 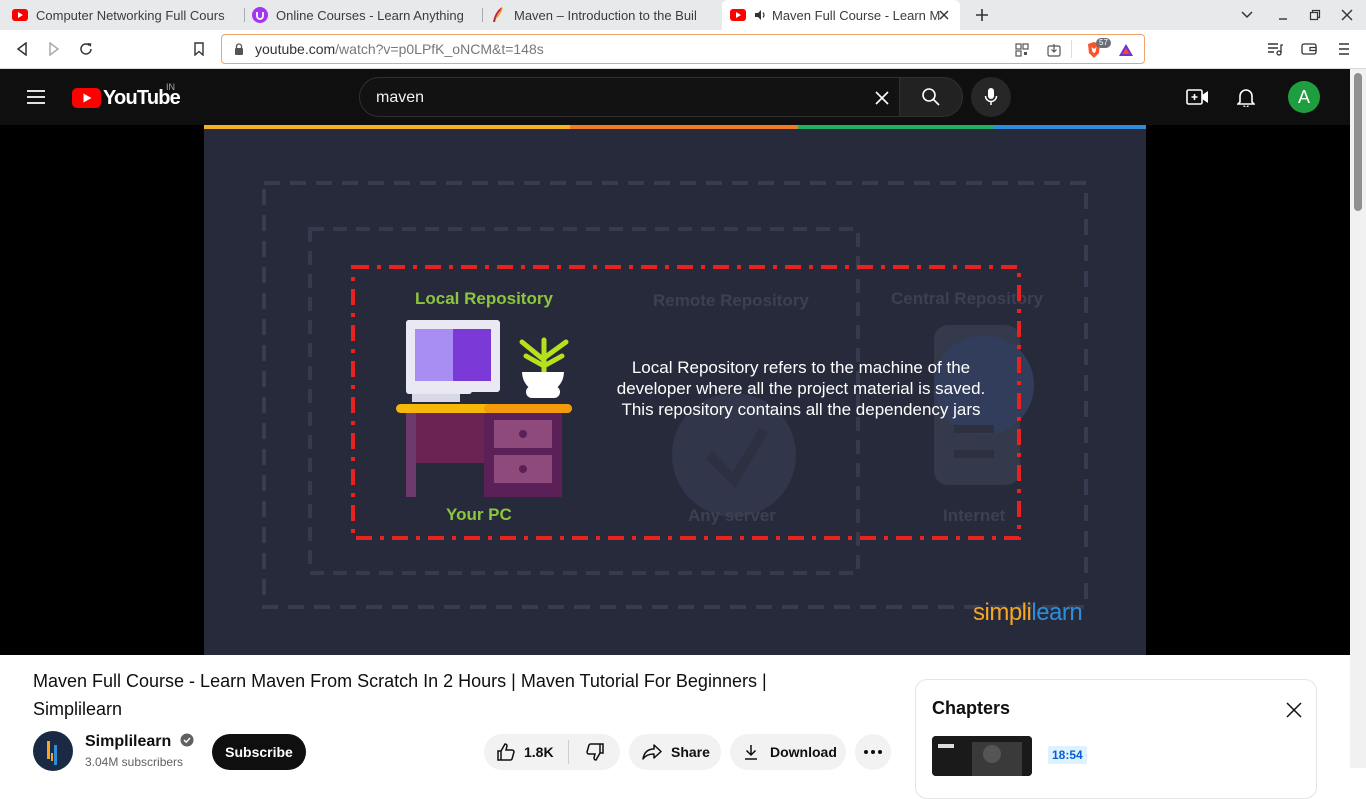 I want to click on search-value: maven, so click(x=400, y=97).